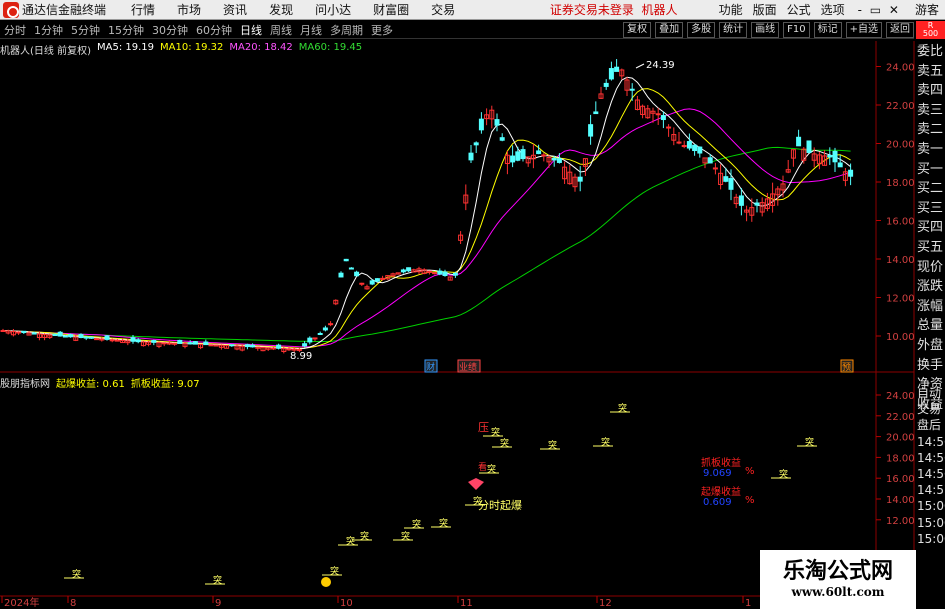  I want to click on ind-tick-label: 16.00, so click(900, 479).